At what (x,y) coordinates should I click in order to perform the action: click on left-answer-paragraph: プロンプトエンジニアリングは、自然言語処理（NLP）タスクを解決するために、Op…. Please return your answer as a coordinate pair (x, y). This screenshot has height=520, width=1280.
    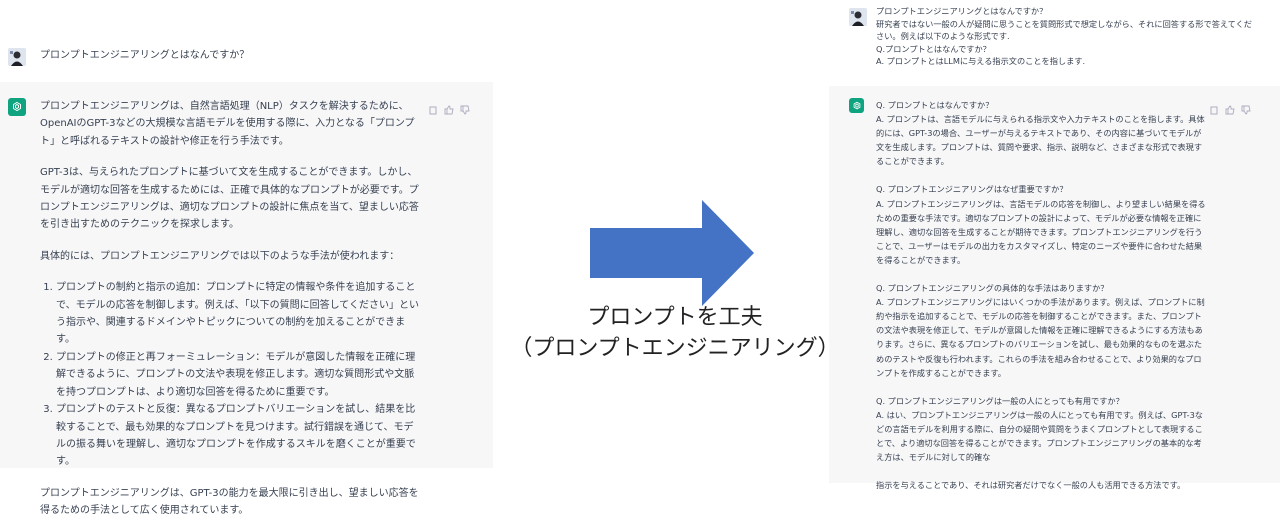
    Looking at the image, I should click on (227, 124).